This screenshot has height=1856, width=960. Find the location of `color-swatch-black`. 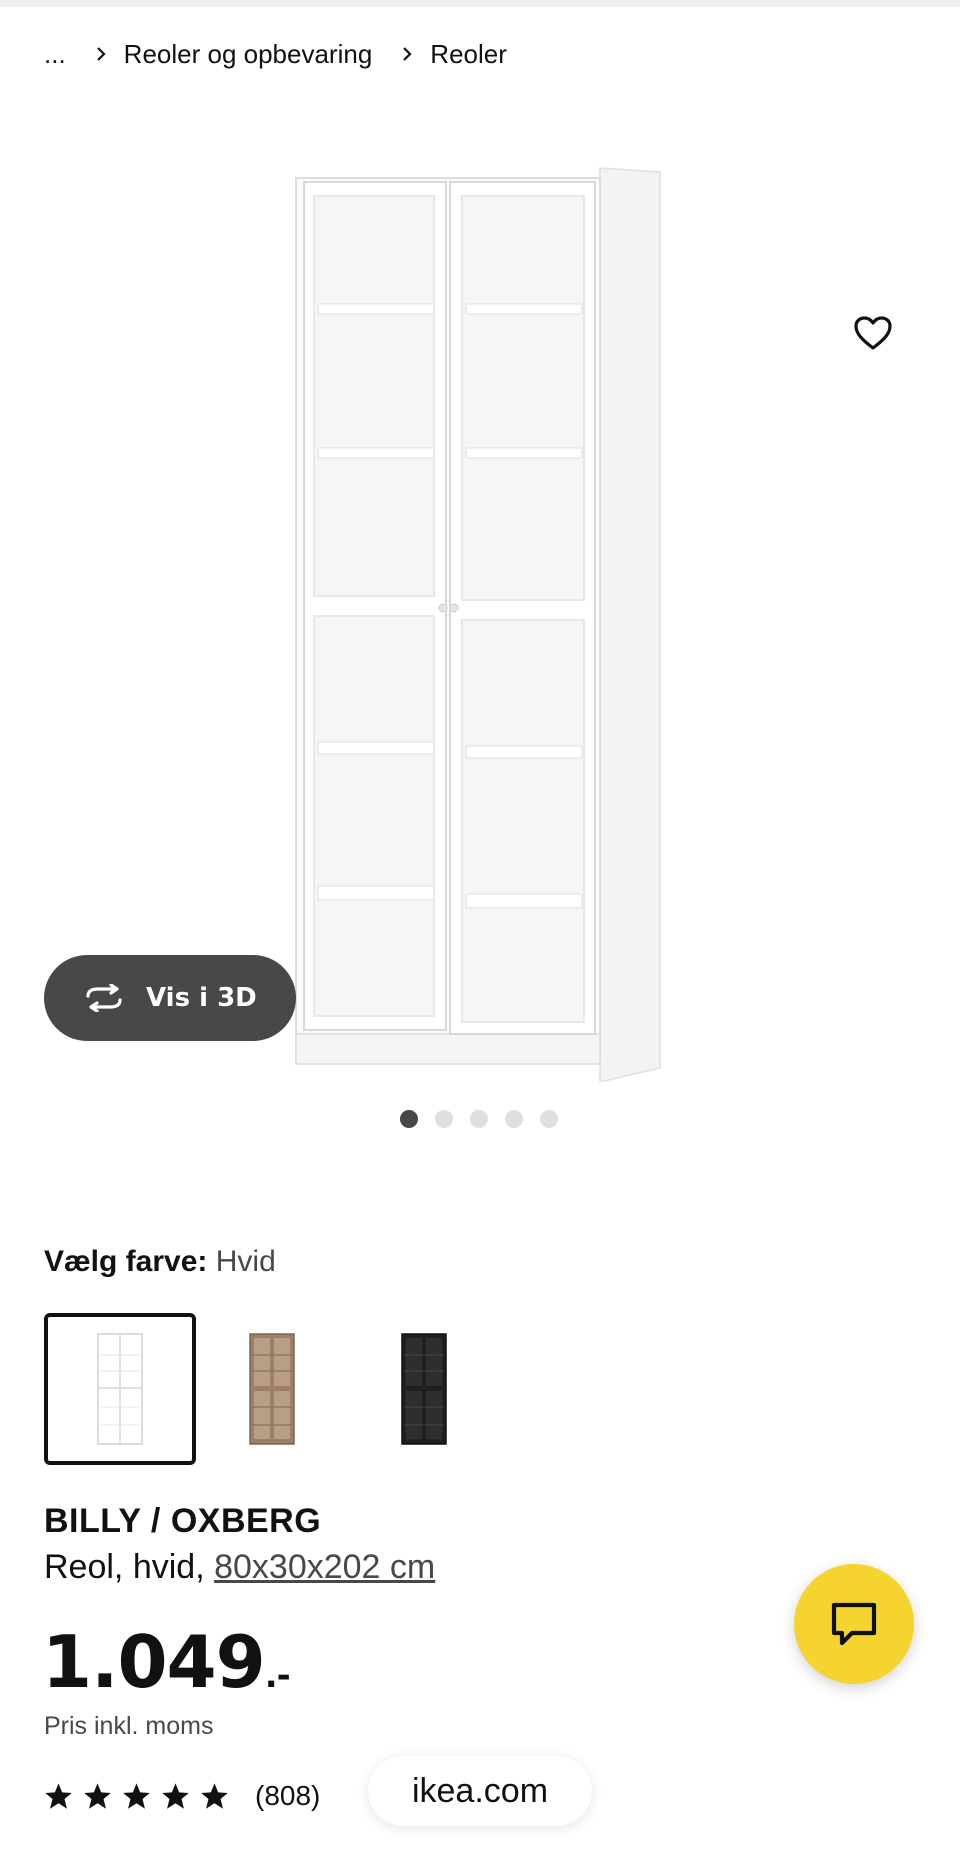

color-swatch-black is located at coordinates (424, 1389).